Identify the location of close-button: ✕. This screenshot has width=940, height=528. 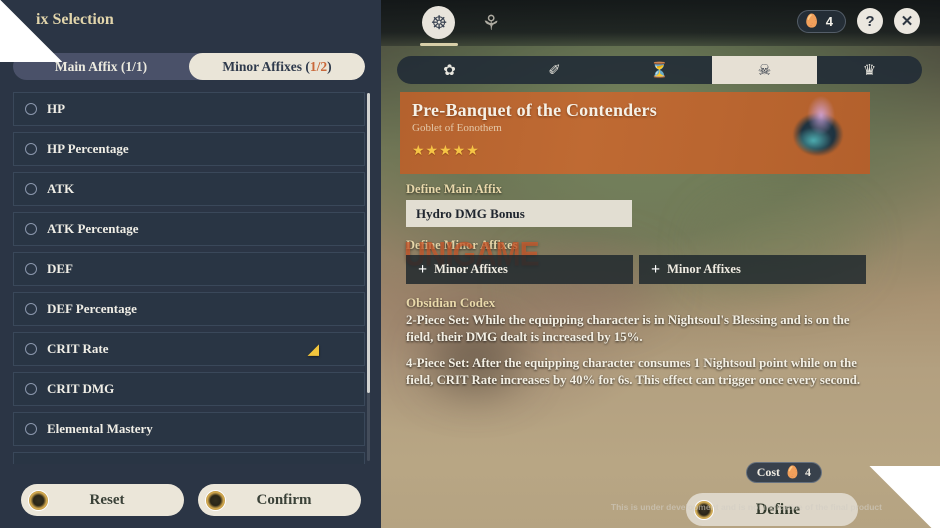
(907, 21).